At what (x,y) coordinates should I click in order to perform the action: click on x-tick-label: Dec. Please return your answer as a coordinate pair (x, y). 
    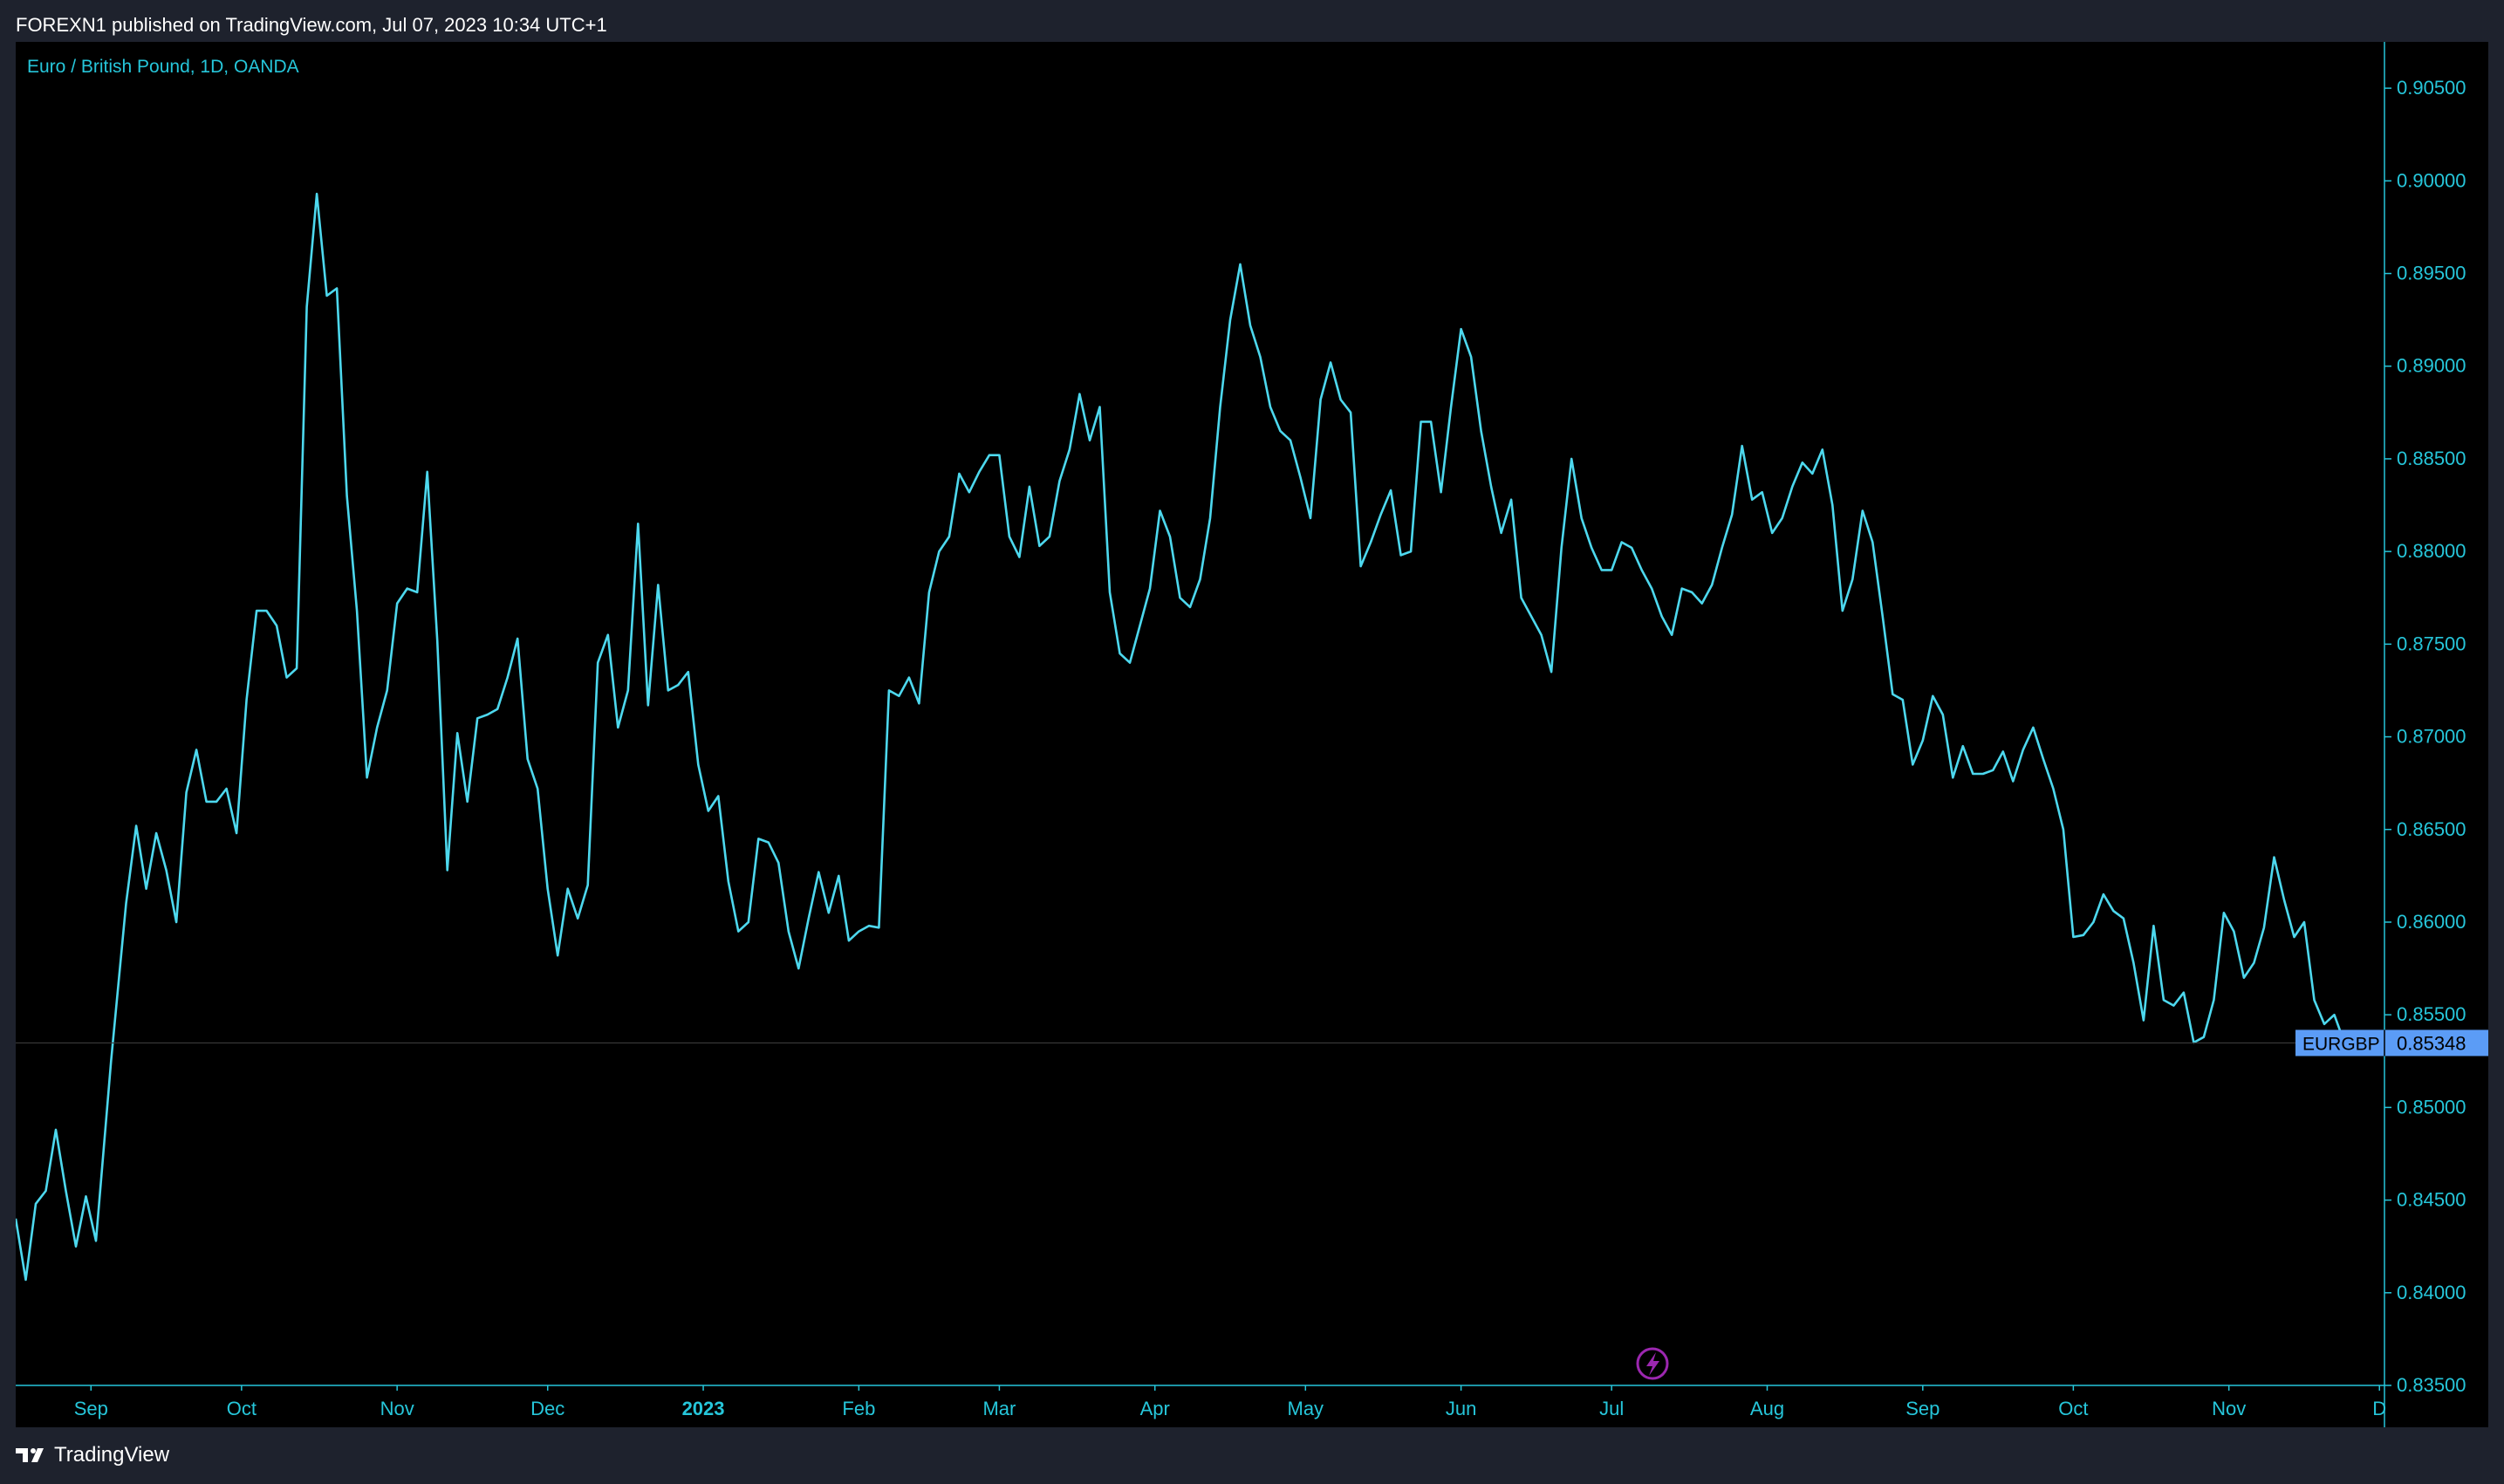
    Looking at the image, I should click on (547, 1408).